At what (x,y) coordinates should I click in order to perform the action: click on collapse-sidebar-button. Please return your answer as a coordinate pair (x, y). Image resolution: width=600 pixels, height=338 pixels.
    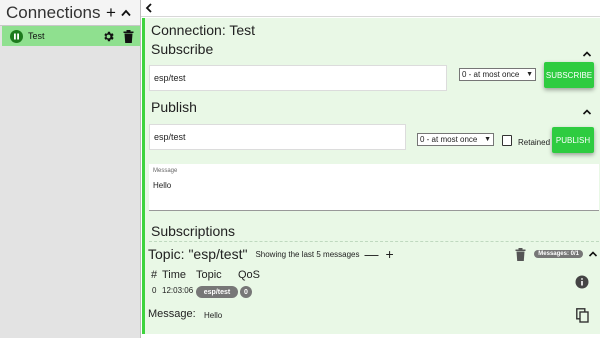
    Looking at the image, I should click on (128, 13).